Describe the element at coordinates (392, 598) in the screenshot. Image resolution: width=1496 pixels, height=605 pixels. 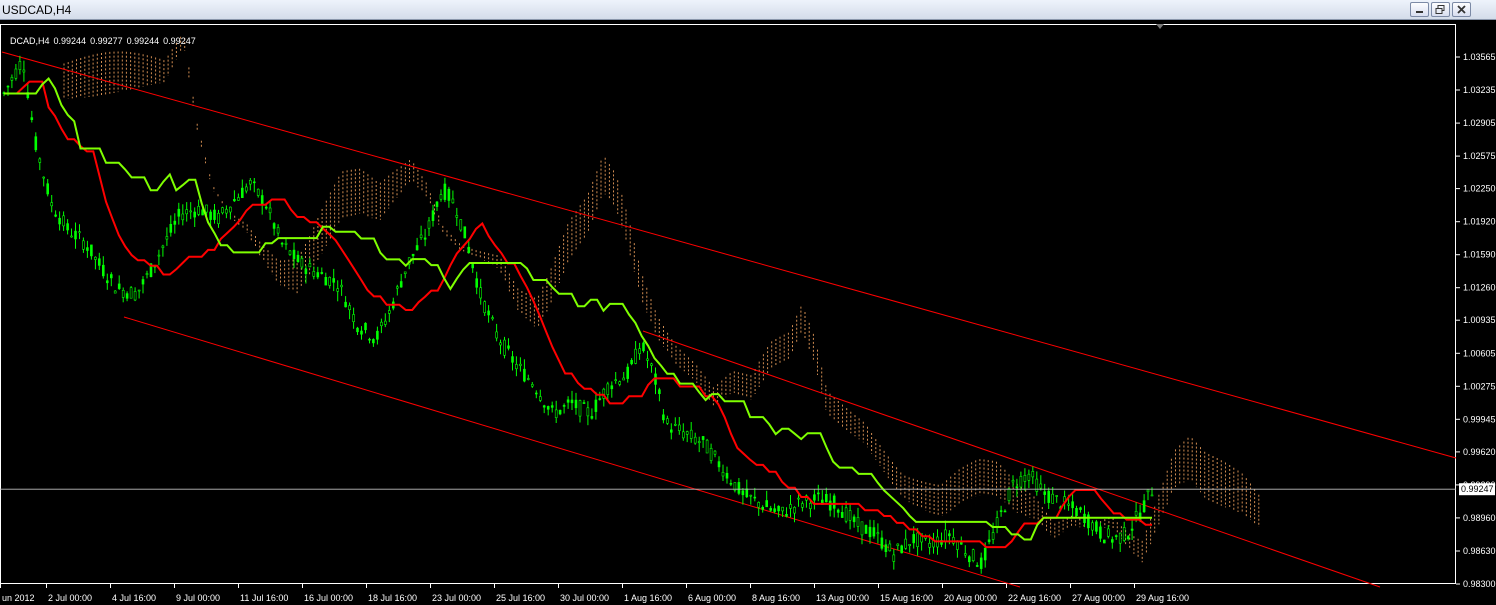
I see `time-tick-label: 18 Jul 16:00` at that location.